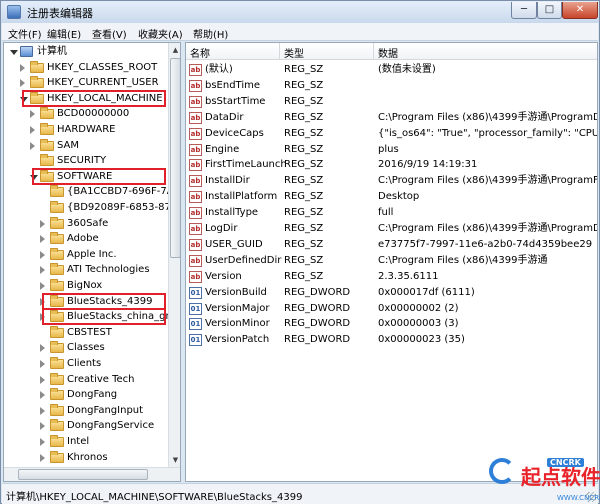 This screenshot has width=600, height=504. Describe the element at coordinates (86, 146) in the screenshot. I see `tree-item: SAM` at that location.